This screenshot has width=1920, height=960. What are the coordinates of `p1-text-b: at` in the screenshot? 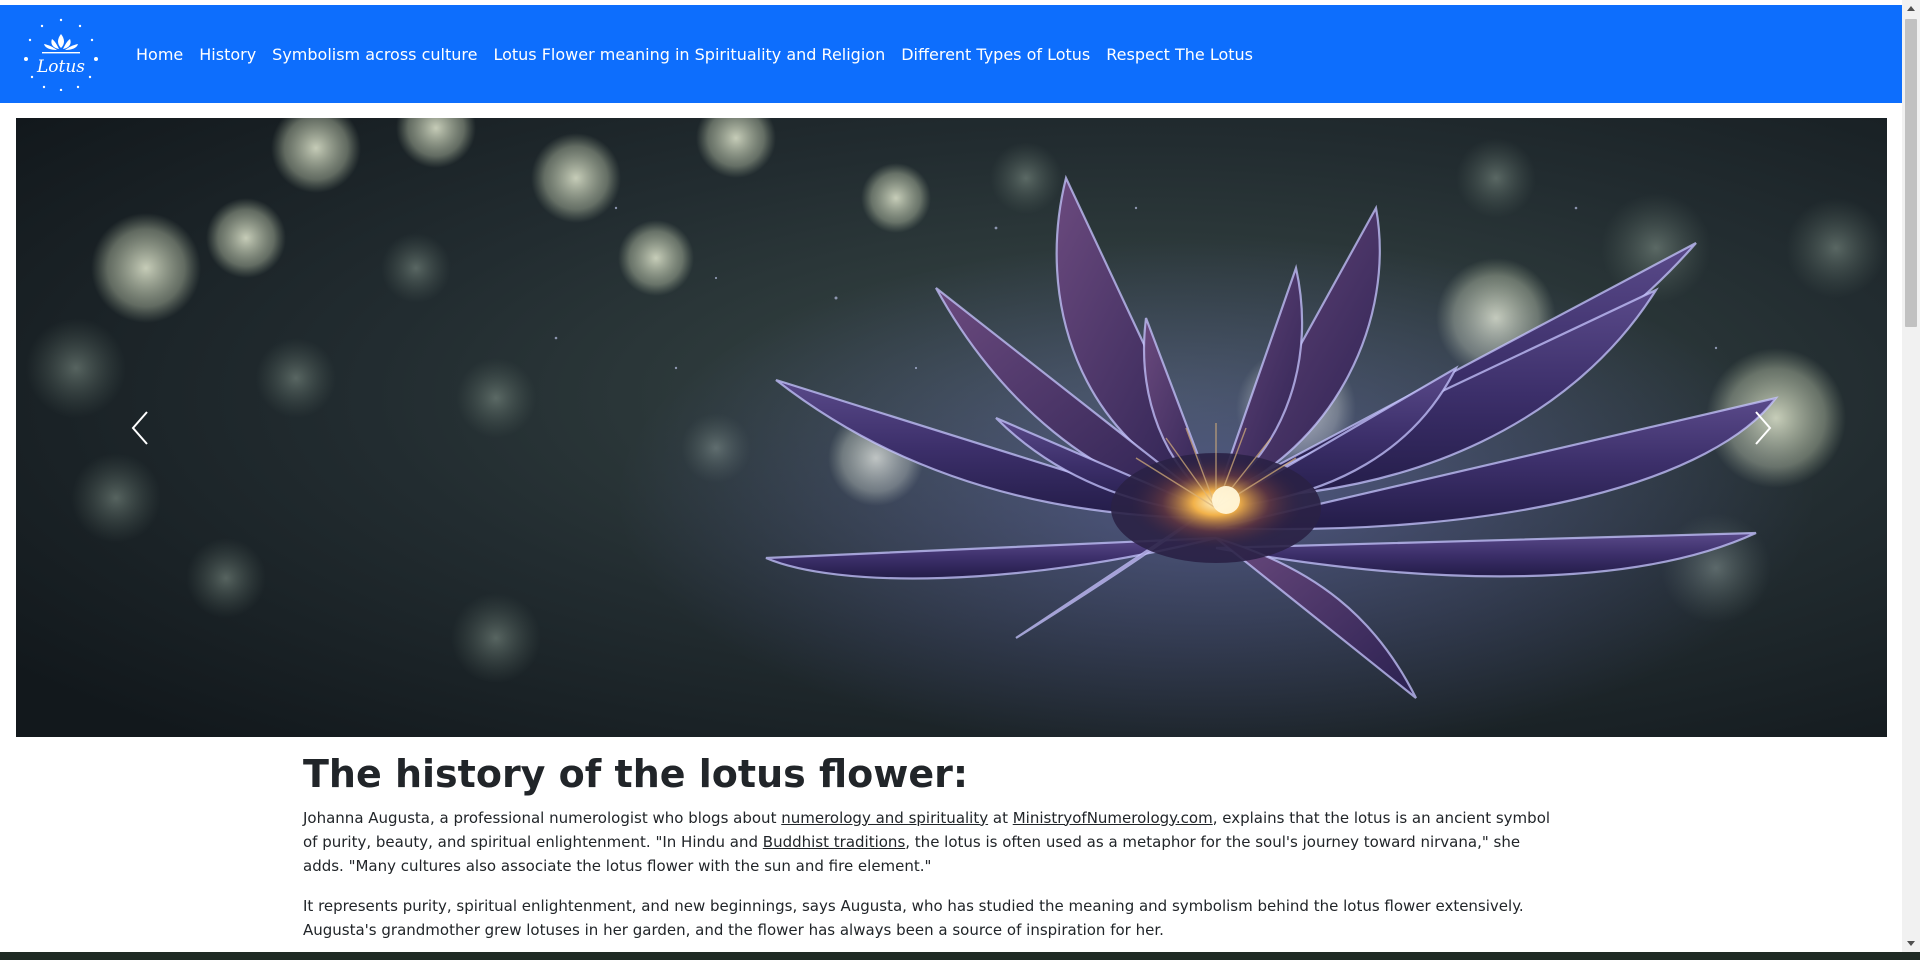 It's located at (1000, 817).